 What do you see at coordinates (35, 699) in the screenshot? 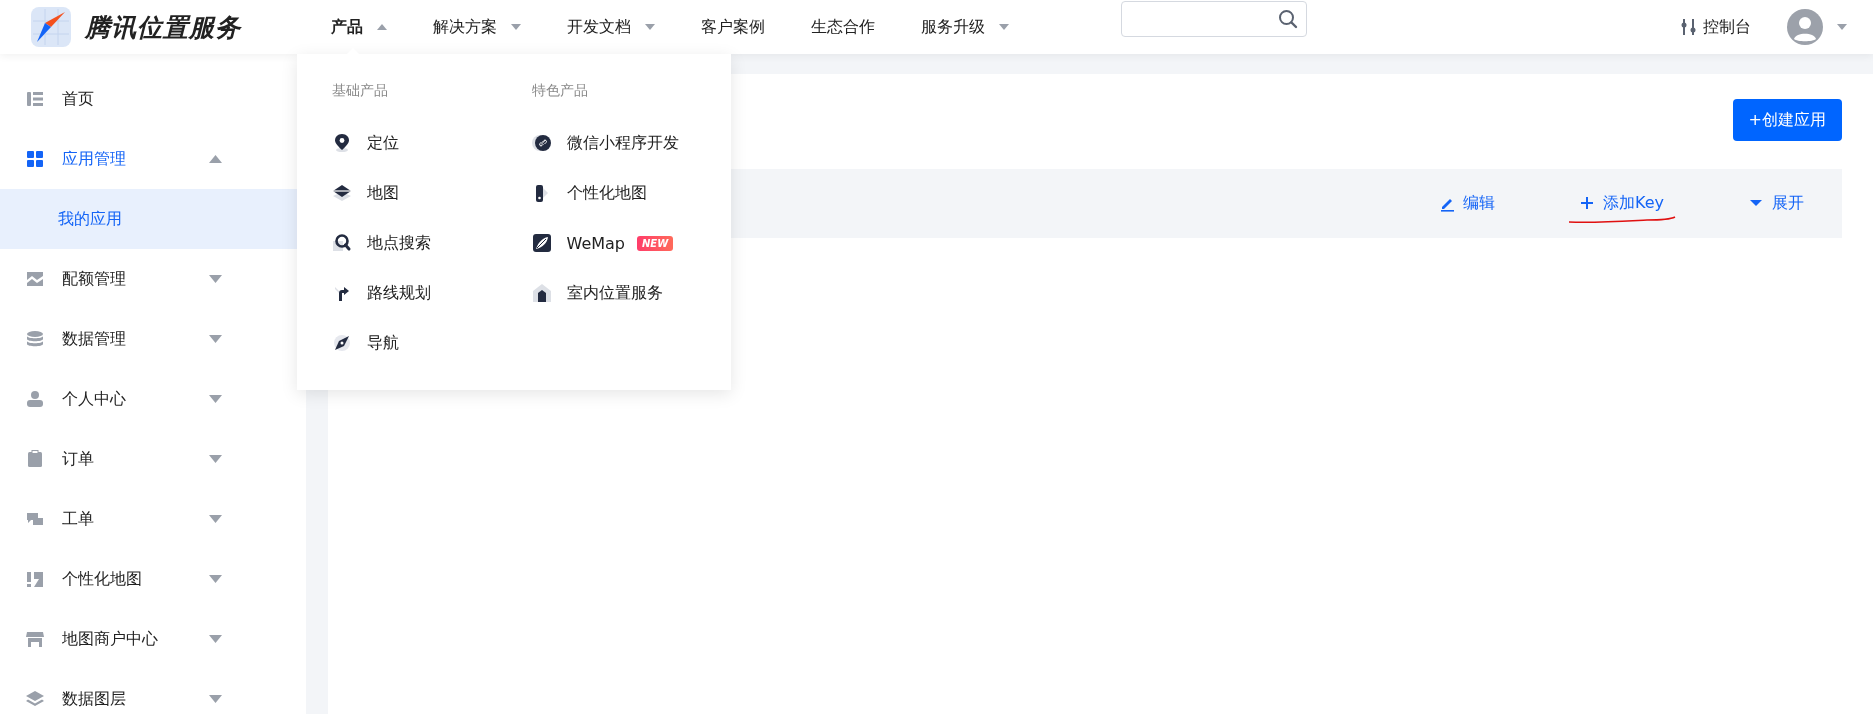
I see `layers-icon` at bounding box center [35, 699].